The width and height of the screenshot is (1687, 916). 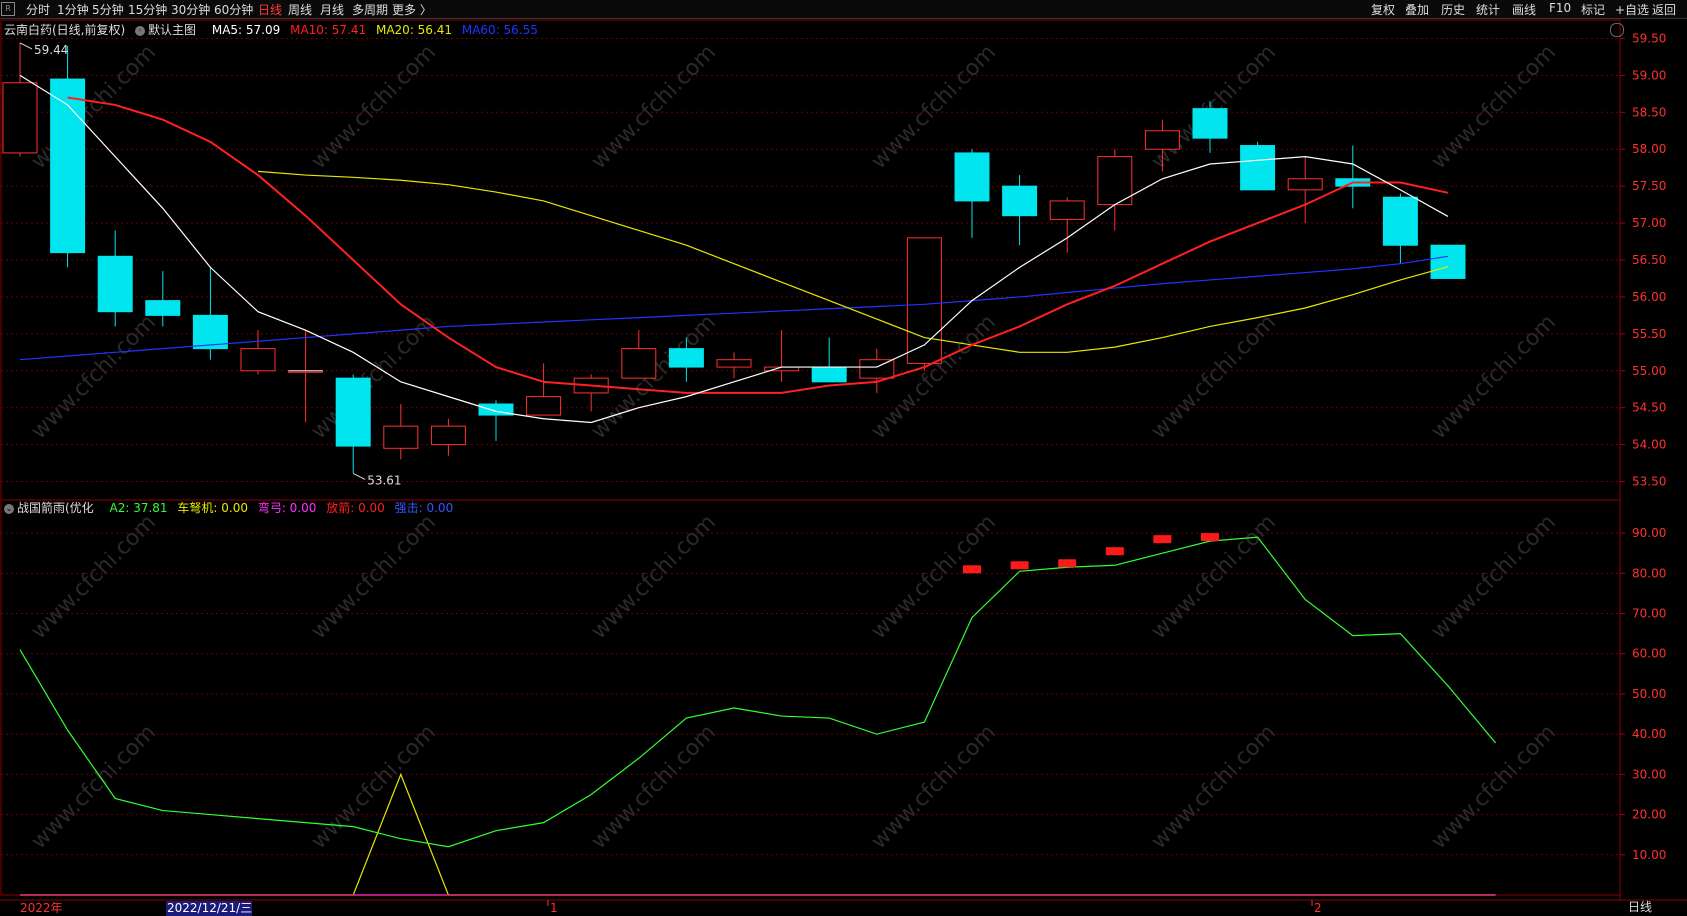 I want to click on ma10-label: MA10: 57.41, so click(x=328, y=30).